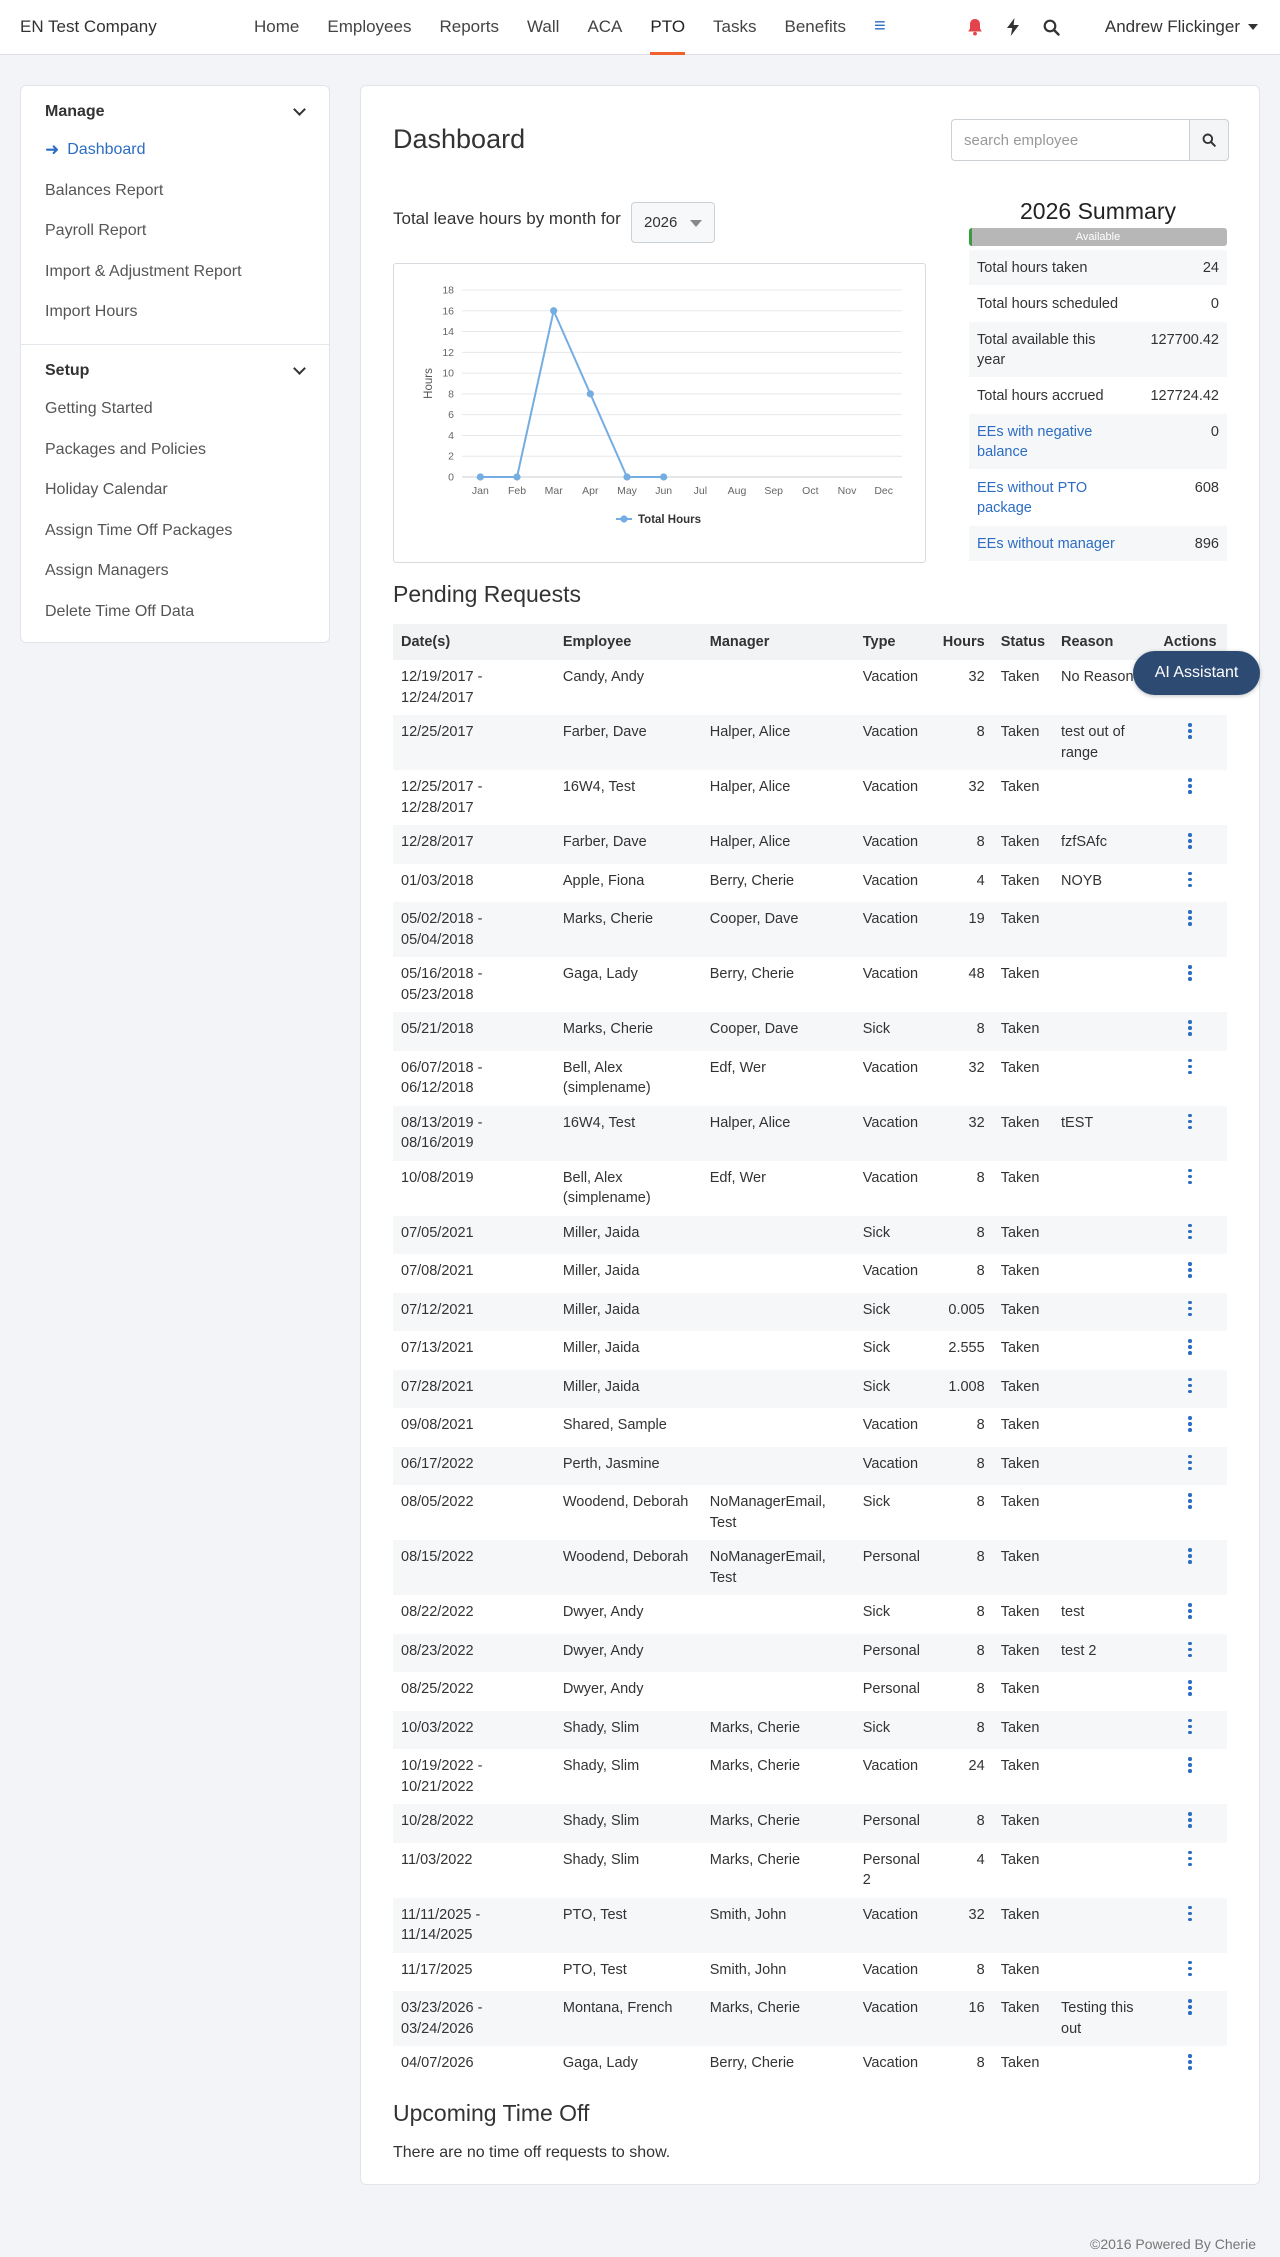 Image resolution: width=1280 pixels, height=2257 pixels. I want to click on lightning-icon, so click(1013, 27).